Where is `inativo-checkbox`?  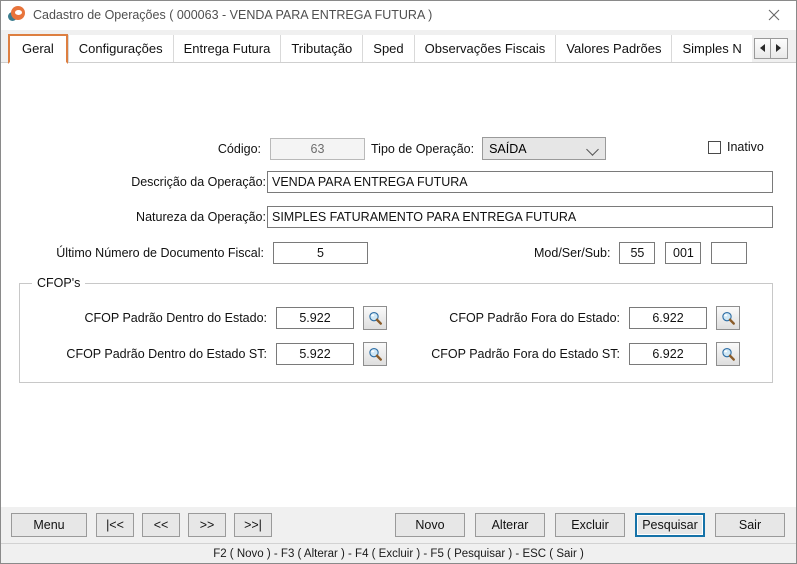 inativo-checkbox is located at coordinates (714, 147).